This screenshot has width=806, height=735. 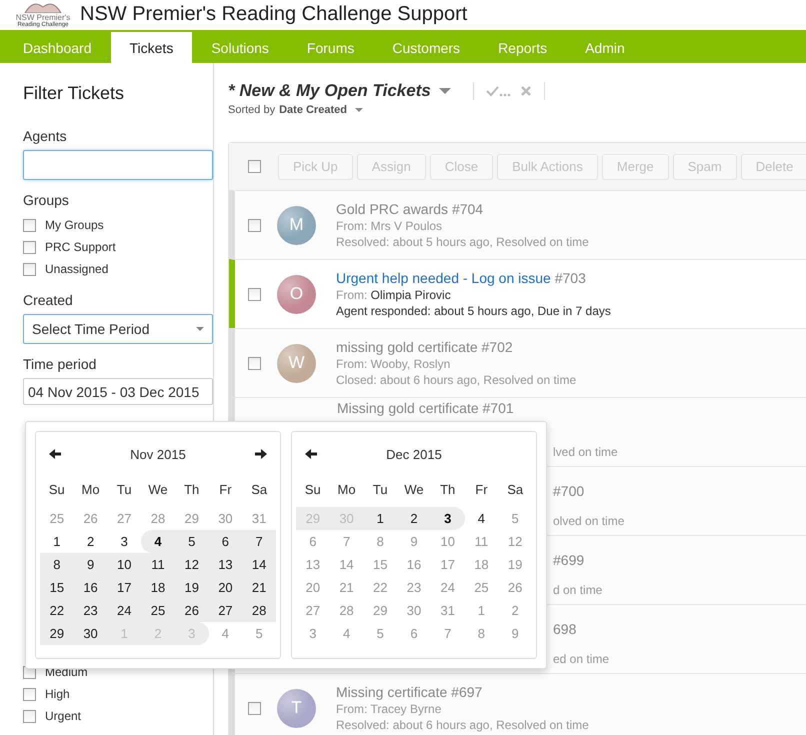 What do you see at coordinates (517, 362) in the screenshot?
I see `ticket-row: W missing gold certificate #702 From: Wooby, Roslyn Closed: about 6 hours ago, Resolved on time` at bounding box center [517, 362].